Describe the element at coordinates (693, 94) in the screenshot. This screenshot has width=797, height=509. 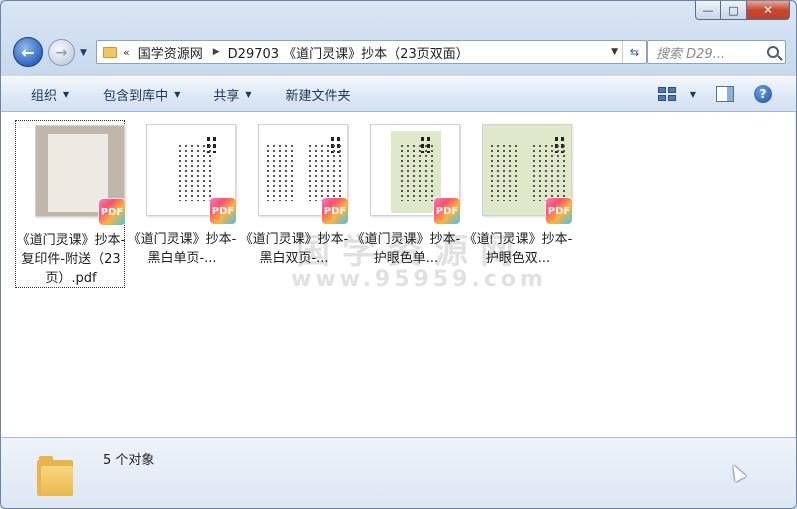
I see `view-options-dropdown: ▼` at that location.